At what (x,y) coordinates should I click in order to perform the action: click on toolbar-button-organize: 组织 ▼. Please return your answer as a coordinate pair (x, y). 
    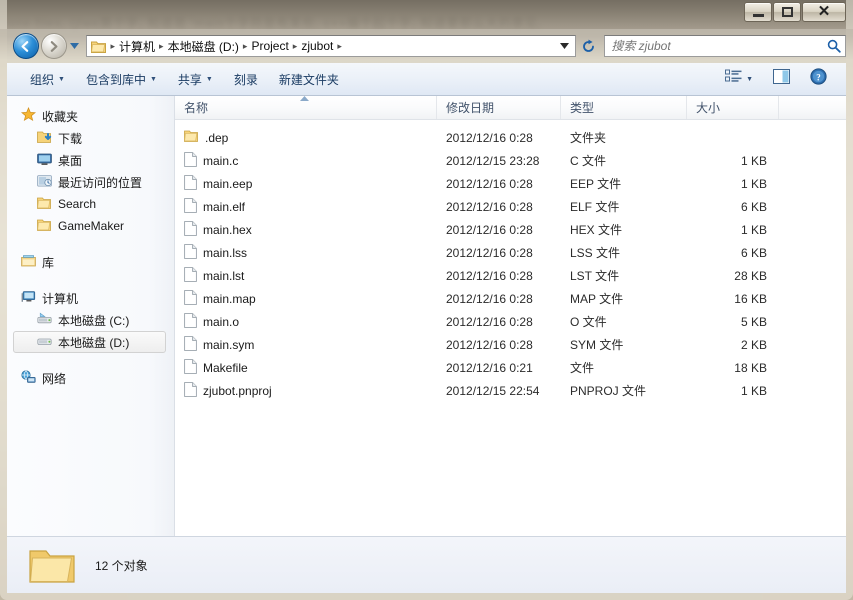
    Looking at the image, I should click on (47, 79).